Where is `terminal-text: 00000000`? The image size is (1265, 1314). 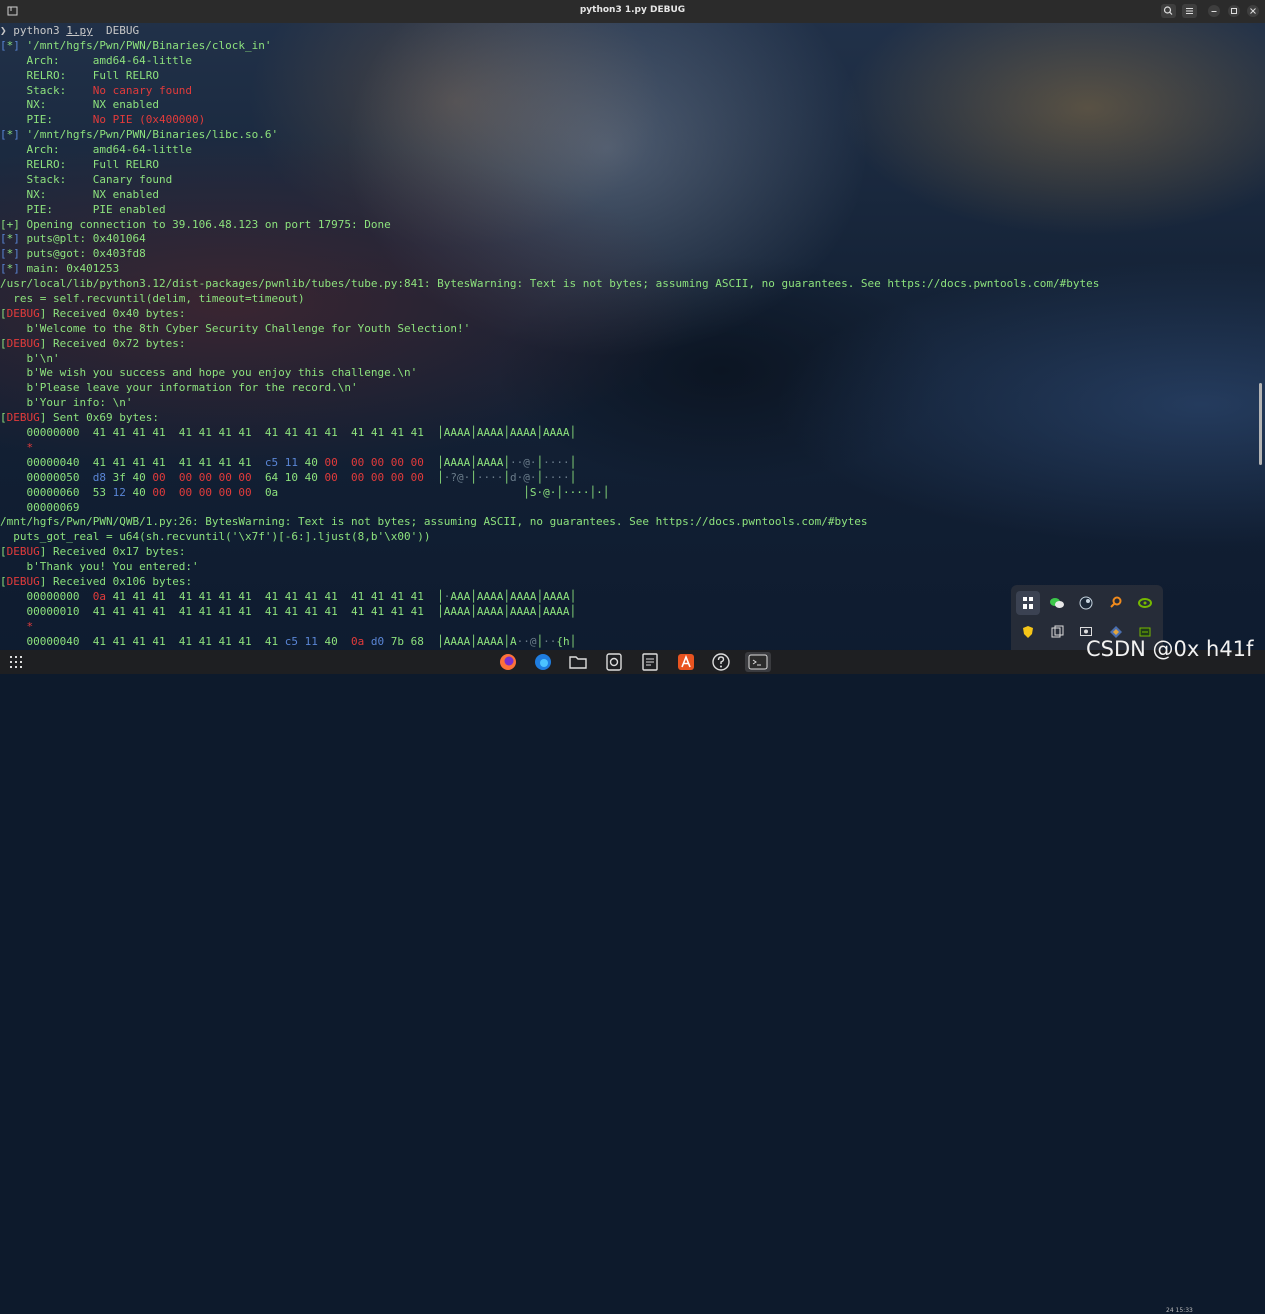 terminal-text: 00000000 is located at coordinates (46, 596).